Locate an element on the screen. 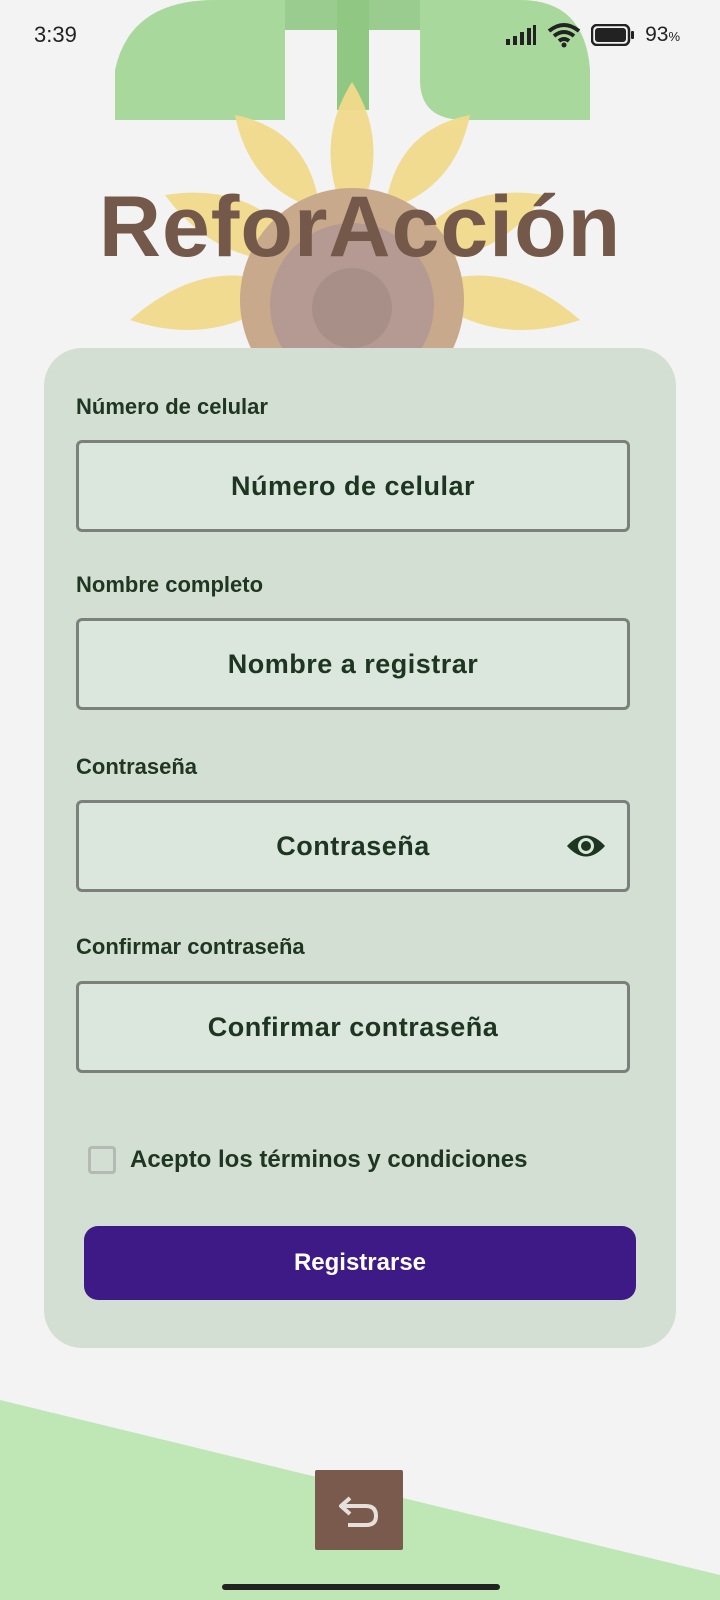 The width and height of the screenshot is (720, 1600). password-placeholder: Contraseña is located at coordinates (353, 845).